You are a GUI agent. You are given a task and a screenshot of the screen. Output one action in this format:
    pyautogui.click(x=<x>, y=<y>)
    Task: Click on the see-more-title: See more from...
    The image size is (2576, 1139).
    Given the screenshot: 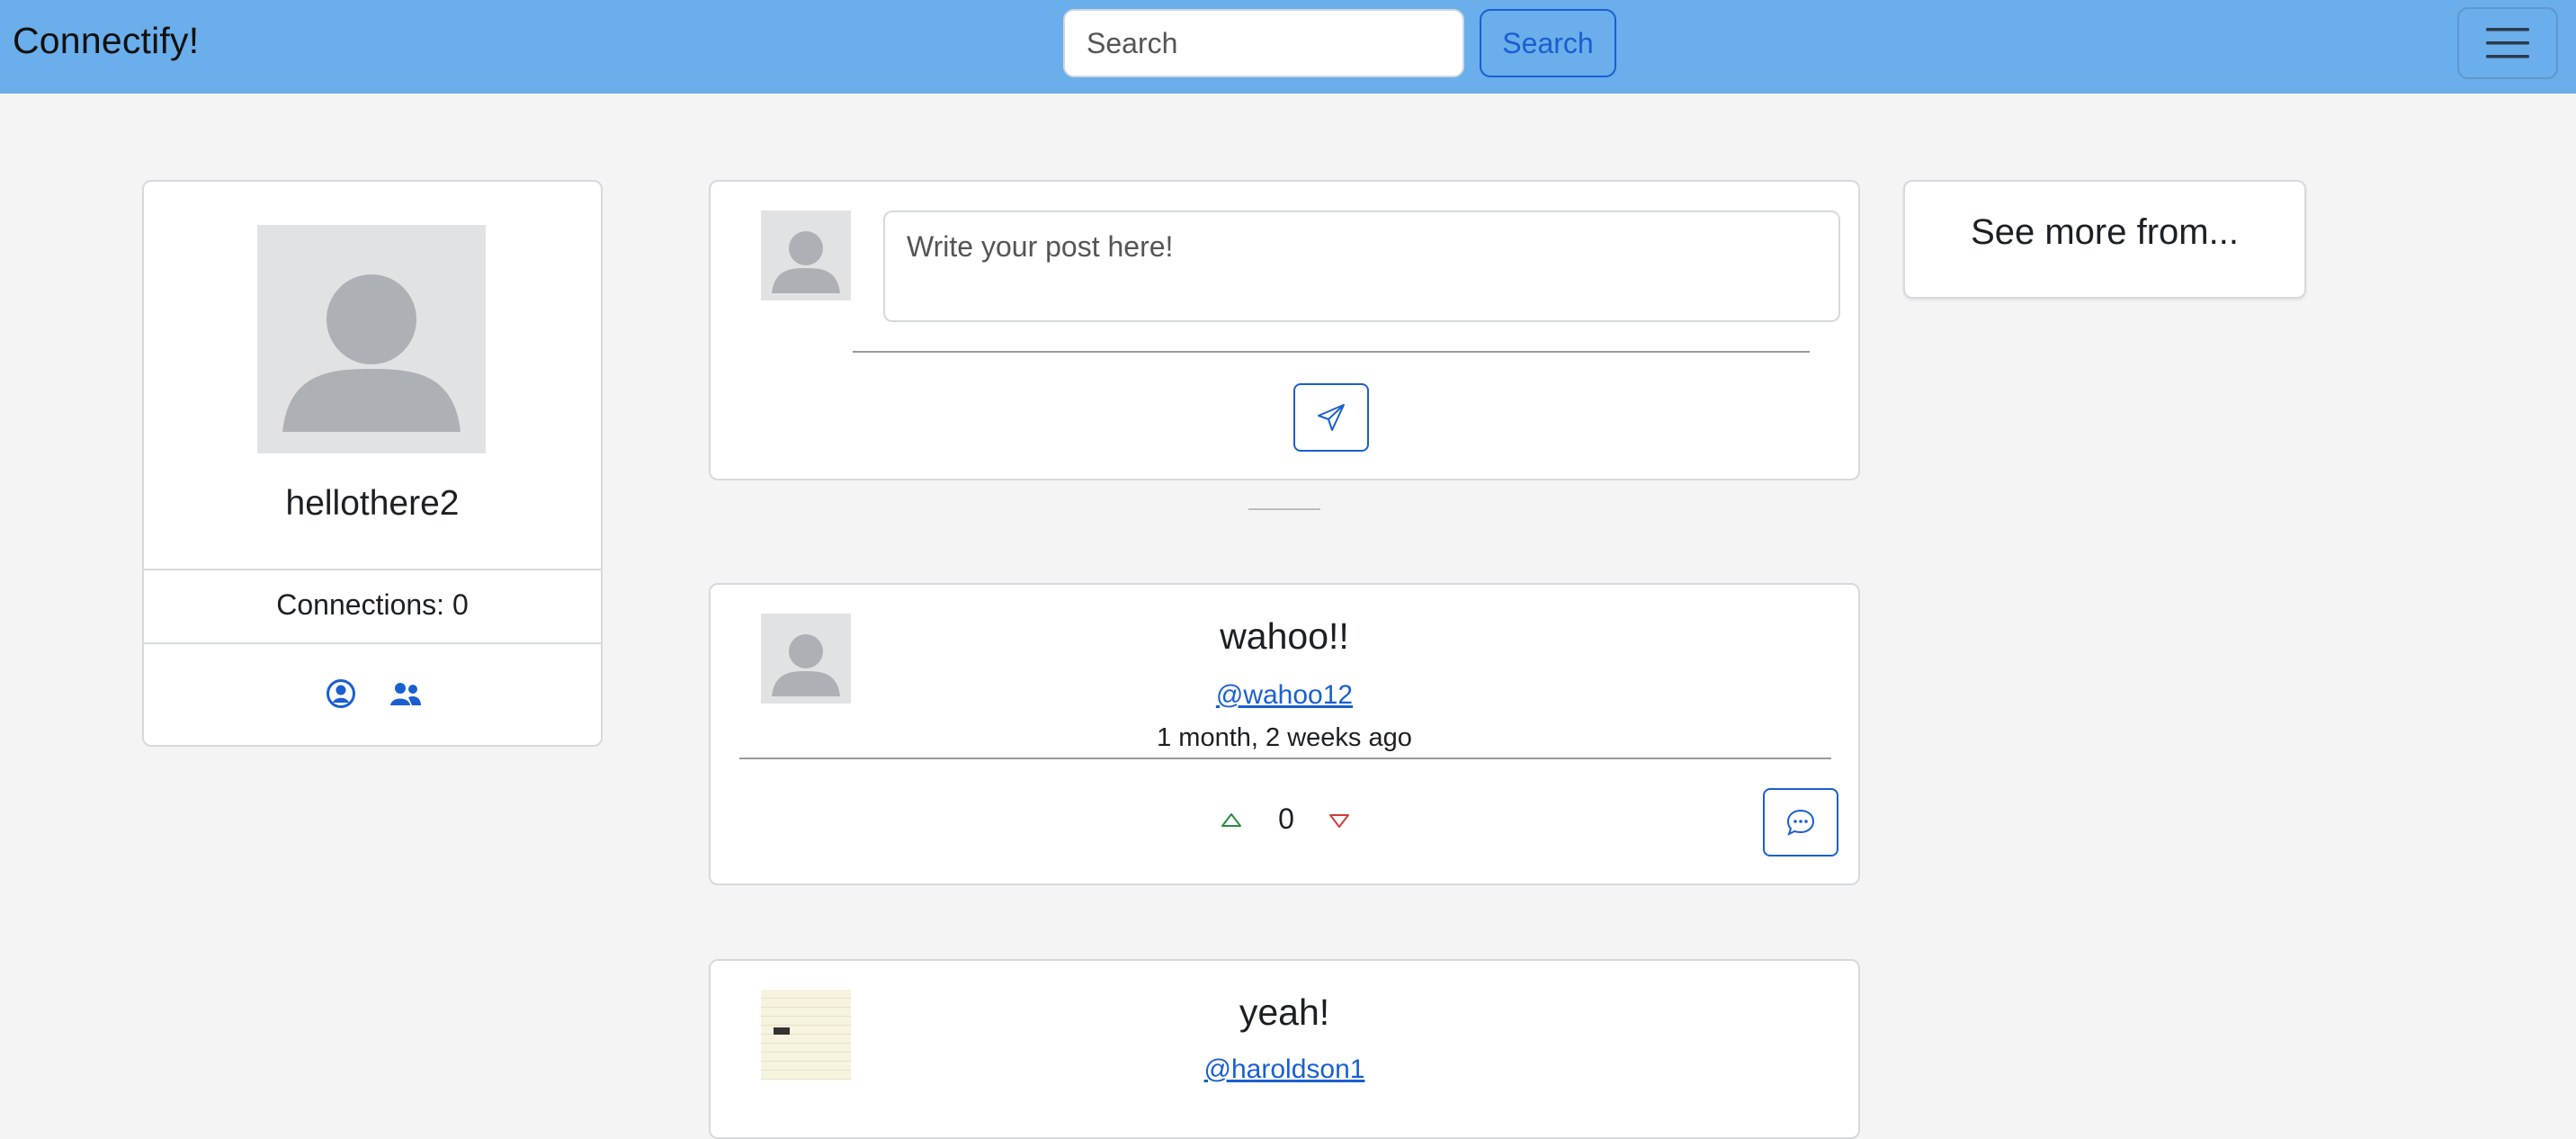 What is the action you would take?
    pyautogui.click(x=2105, y=232)
    